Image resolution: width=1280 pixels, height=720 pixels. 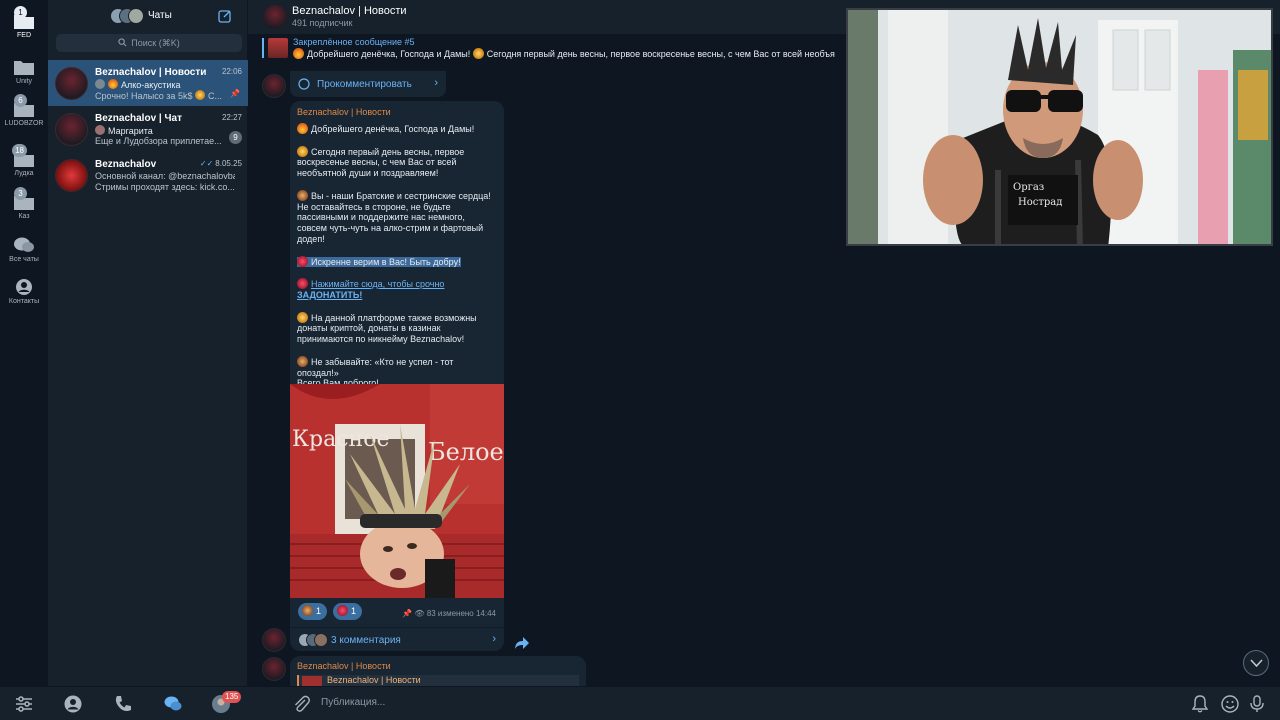 I want to click on share-icon, so click(x=522, y=642).